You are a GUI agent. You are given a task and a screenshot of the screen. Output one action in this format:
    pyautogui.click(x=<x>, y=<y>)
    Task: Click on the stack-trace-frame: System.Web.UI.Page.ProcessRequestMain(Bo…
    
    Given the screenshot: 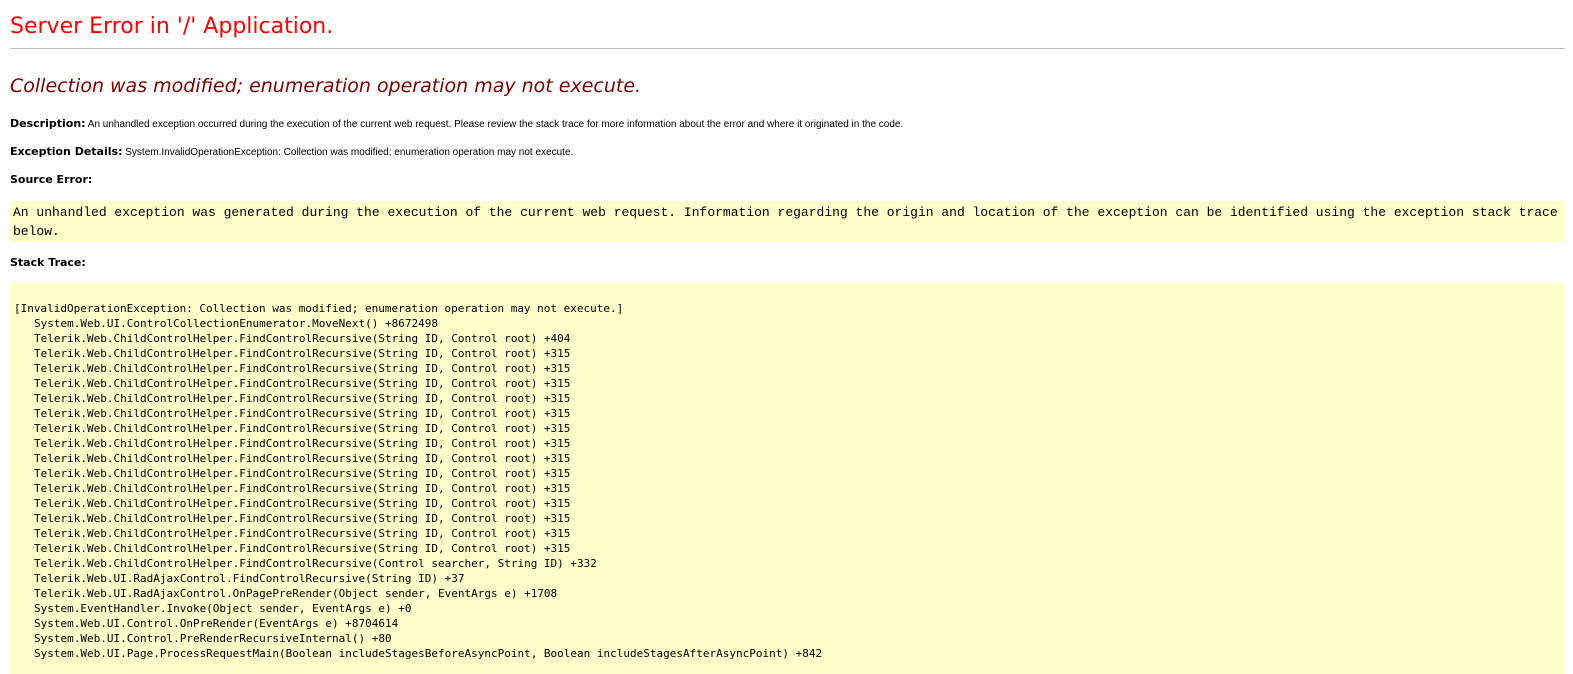 What is the action you would take?
    pyautogui.click(x=428, y=653)
    